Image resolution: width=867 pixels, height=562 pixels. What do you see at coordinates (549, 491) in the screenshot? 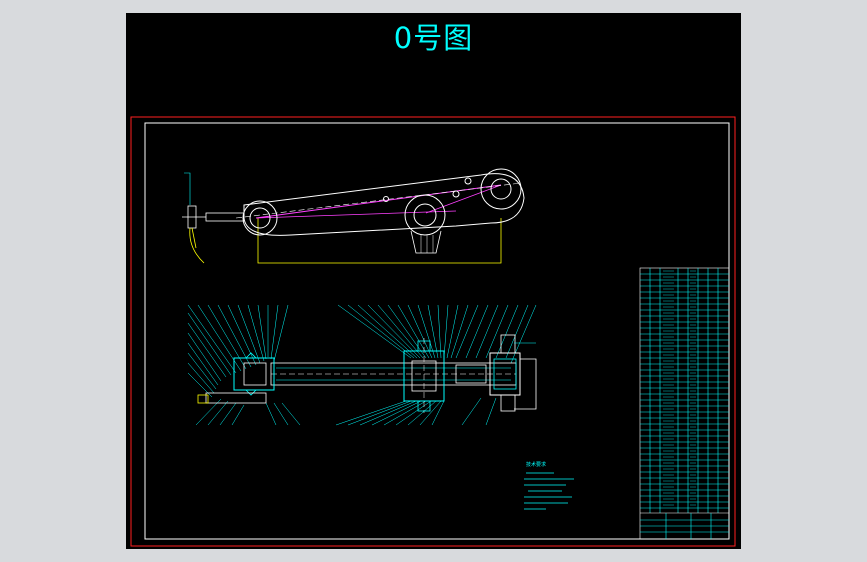
I see `tech-notes` at bounding box center [549, 491].